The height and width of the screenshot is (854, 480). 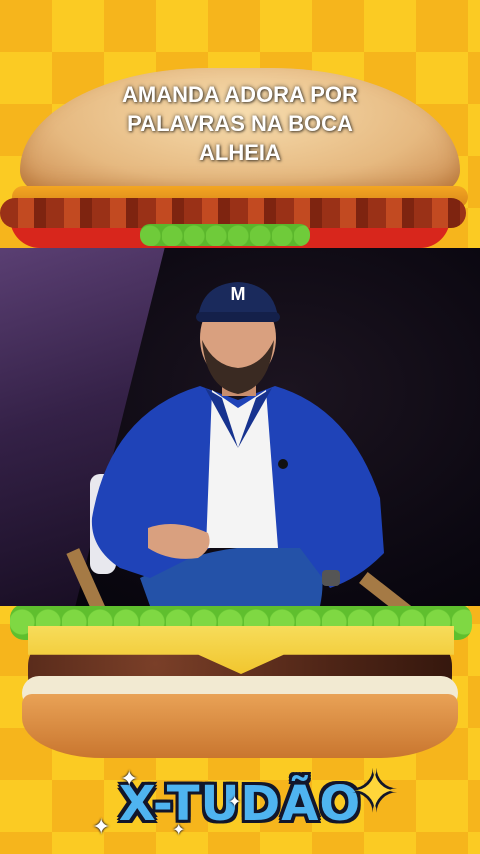 I want to click on caption-line-1: AMANDA ADORA POR, so click(x=240, y=94).